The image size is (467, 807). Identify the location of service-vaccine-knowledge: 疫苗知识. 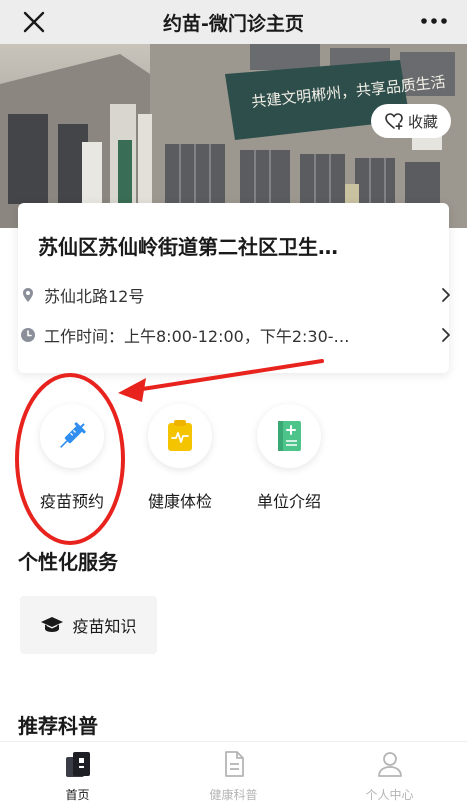
(88, 625).